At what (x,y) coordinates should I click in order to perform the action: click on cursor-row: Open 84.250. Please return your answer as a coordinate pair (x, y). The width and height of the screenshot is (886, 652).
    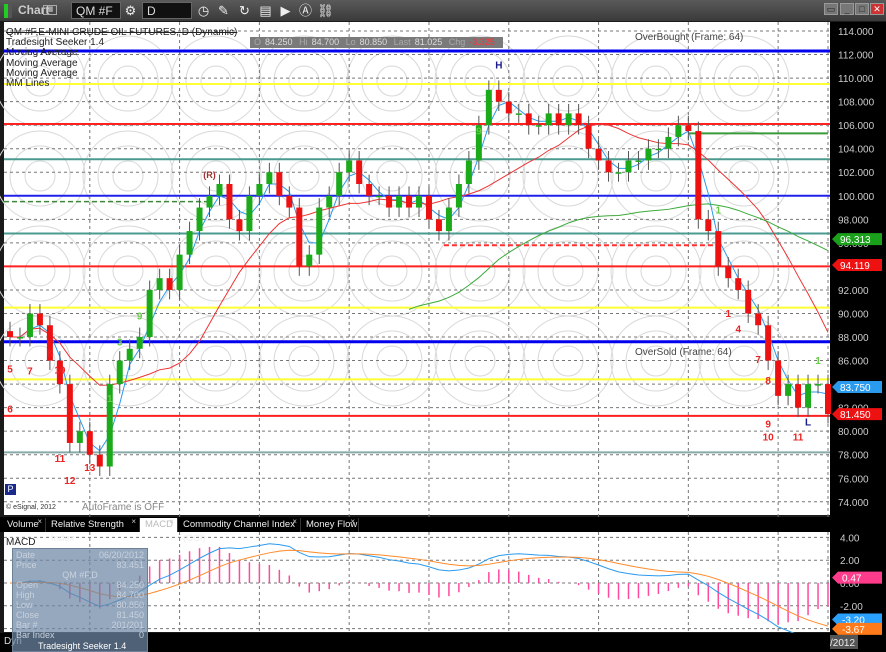
    Looking at the image, I should click on (80, 585).